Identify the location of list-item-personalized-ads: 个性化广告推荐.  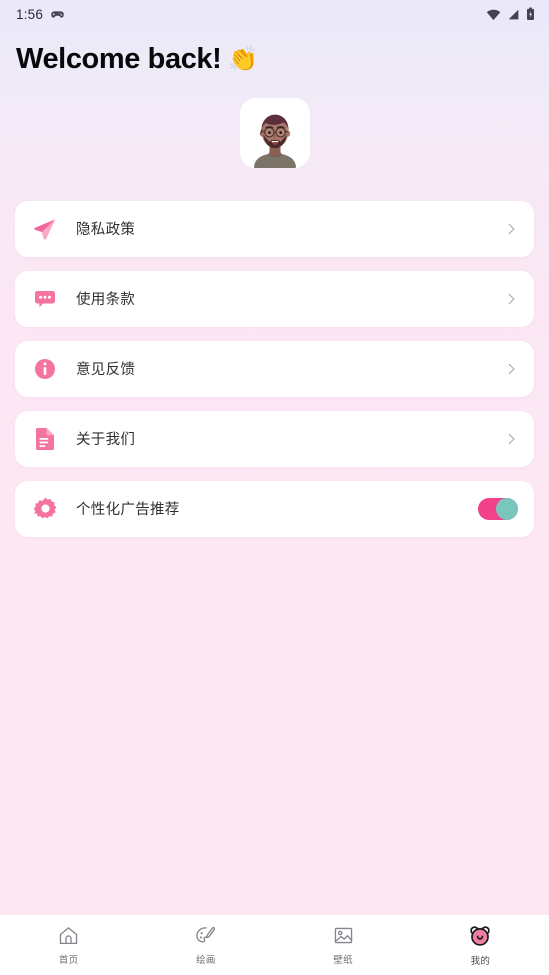
(274, 508).